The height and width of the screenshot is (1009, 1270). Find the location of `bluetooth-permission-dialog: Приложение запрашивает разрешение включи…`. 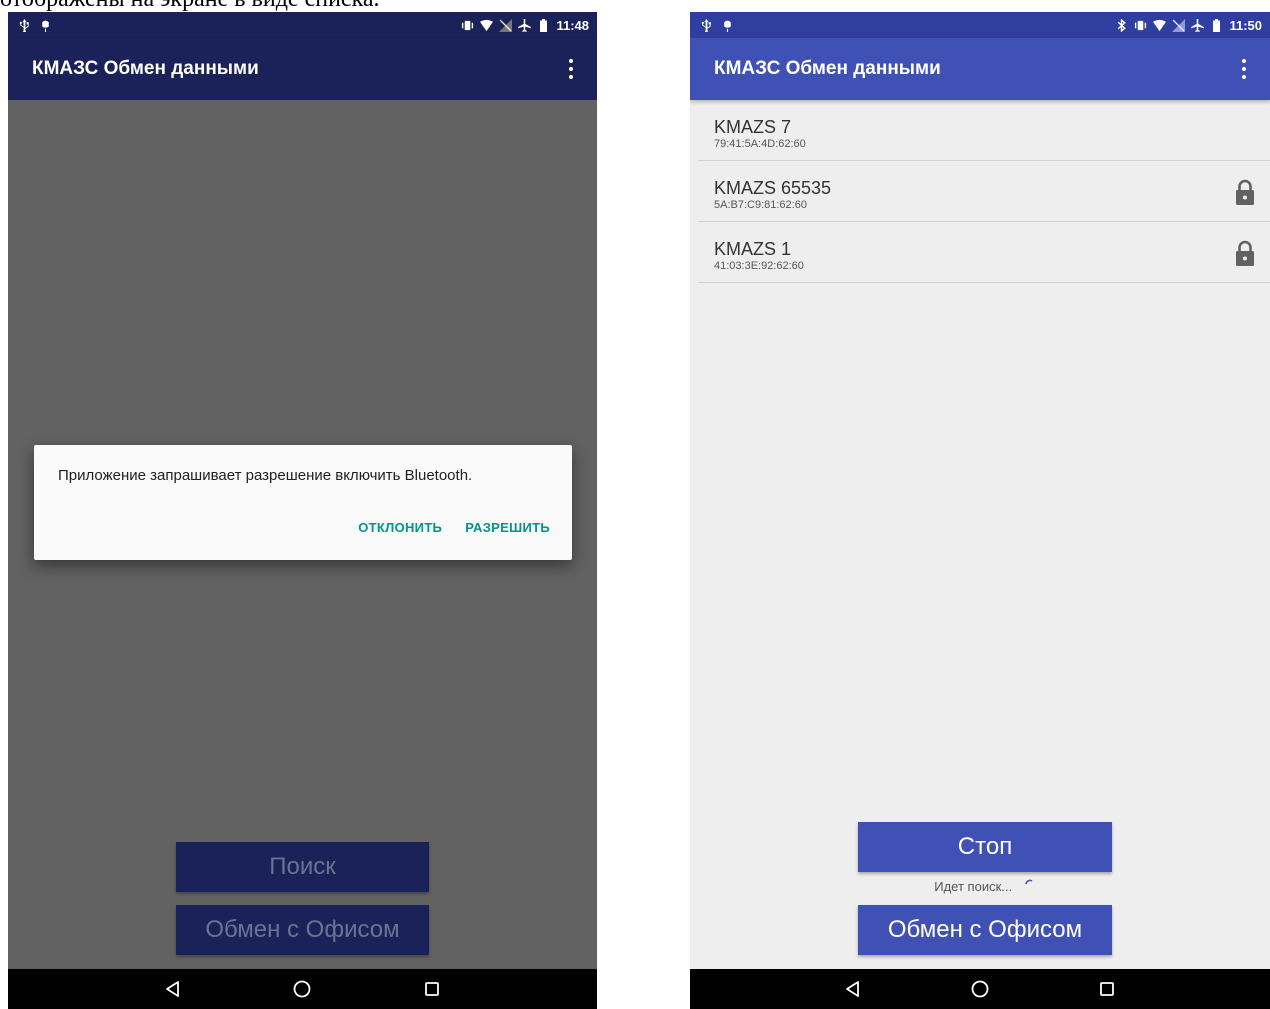

bluetooth-permission-dialog: Приложение запрашивает разрешение включи… is located at coordinates (303, 502).